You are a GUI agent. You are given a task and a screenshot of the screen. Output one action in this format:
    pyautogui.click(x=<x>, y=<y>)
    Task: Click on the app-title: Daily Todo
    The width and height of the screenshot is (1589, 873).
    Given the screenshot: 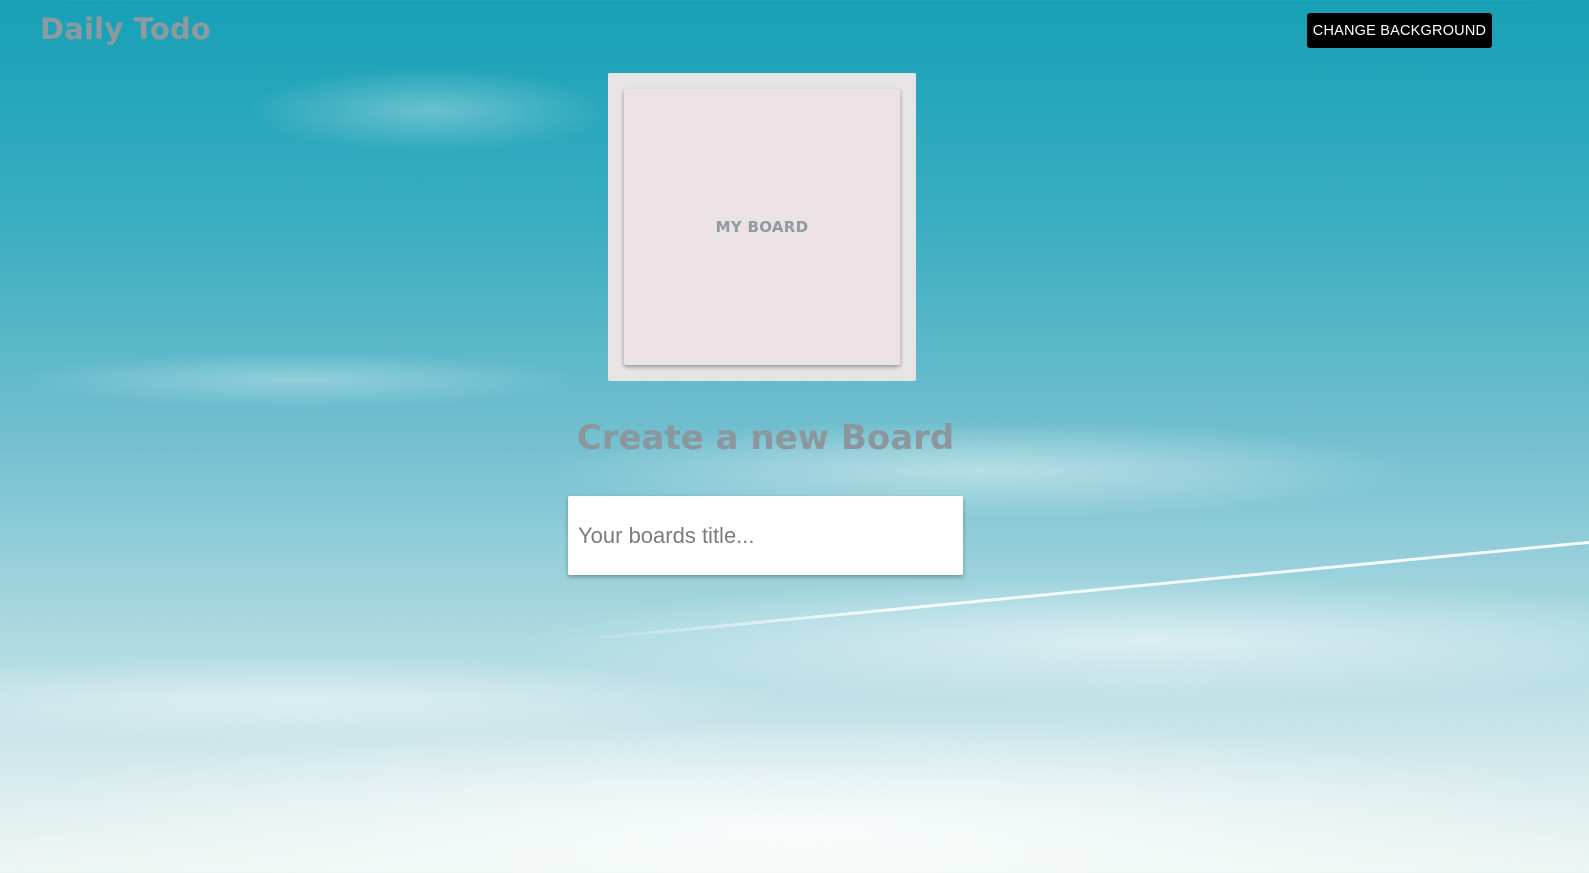 What is the action you would take?
    pyautogui.click(x=126, y=29)
    